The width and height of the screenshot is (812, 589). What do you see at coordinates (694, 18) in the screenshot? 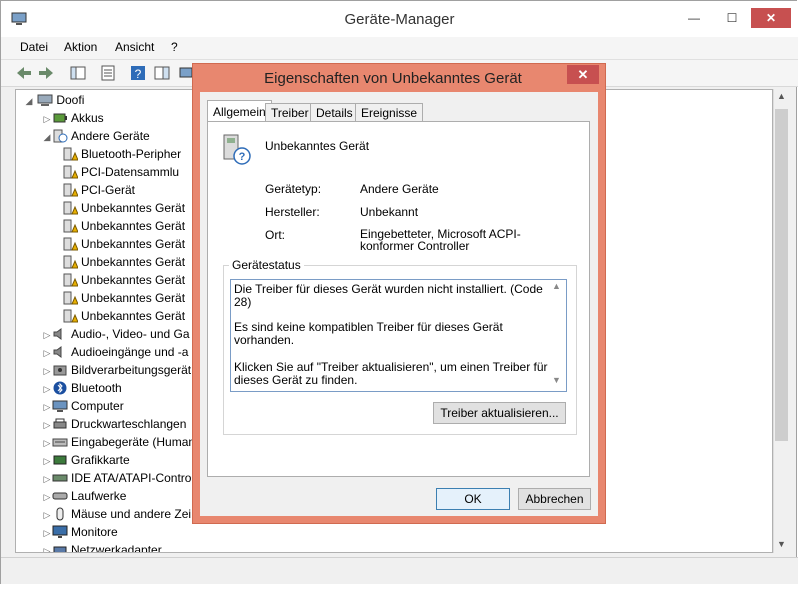
I see `minimize-button: —` at bounding box center [694, 18].